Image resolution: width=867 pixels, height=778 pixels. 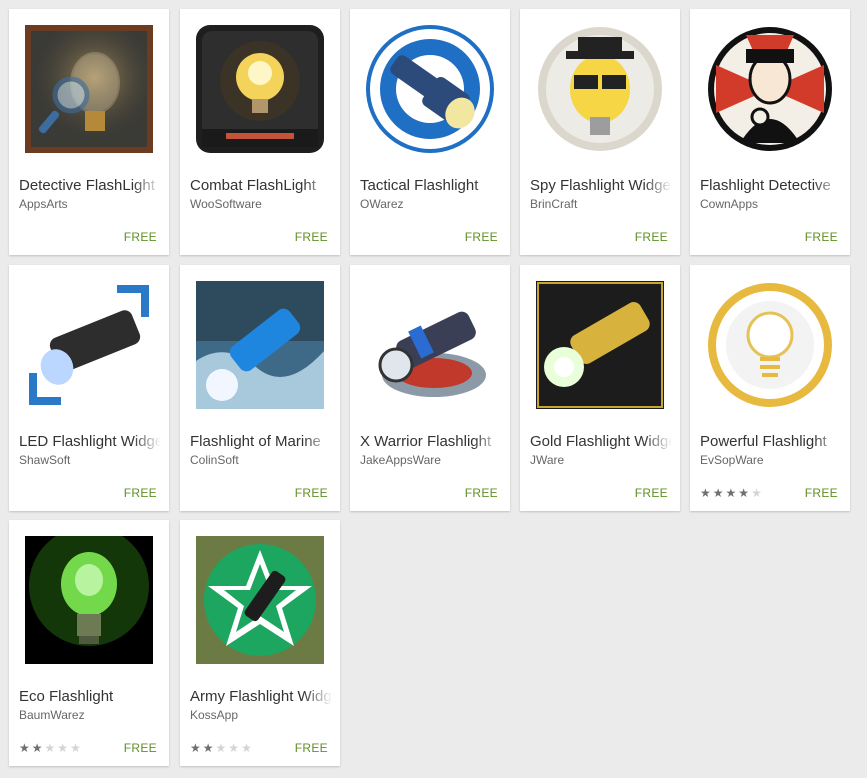 What do you see at coordinates (431, 185) in the screenshot?
I see `app-title: Tactical Flashlight` at bounding box center [431, 185].